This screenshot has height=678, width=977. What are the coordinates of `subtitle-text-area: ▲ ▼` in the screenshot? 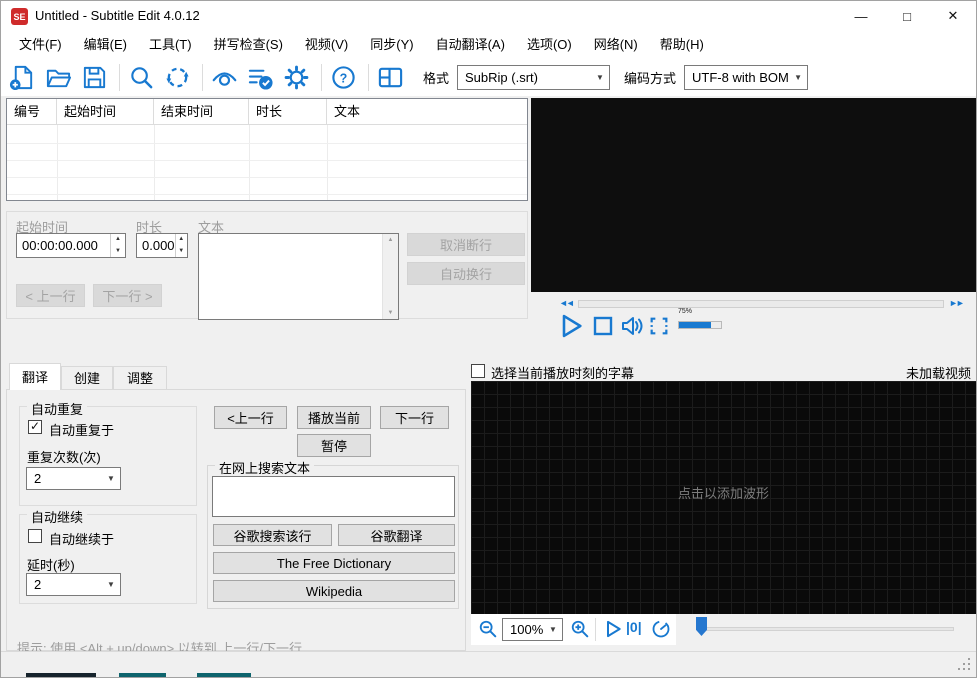 It's located at (298, 276).